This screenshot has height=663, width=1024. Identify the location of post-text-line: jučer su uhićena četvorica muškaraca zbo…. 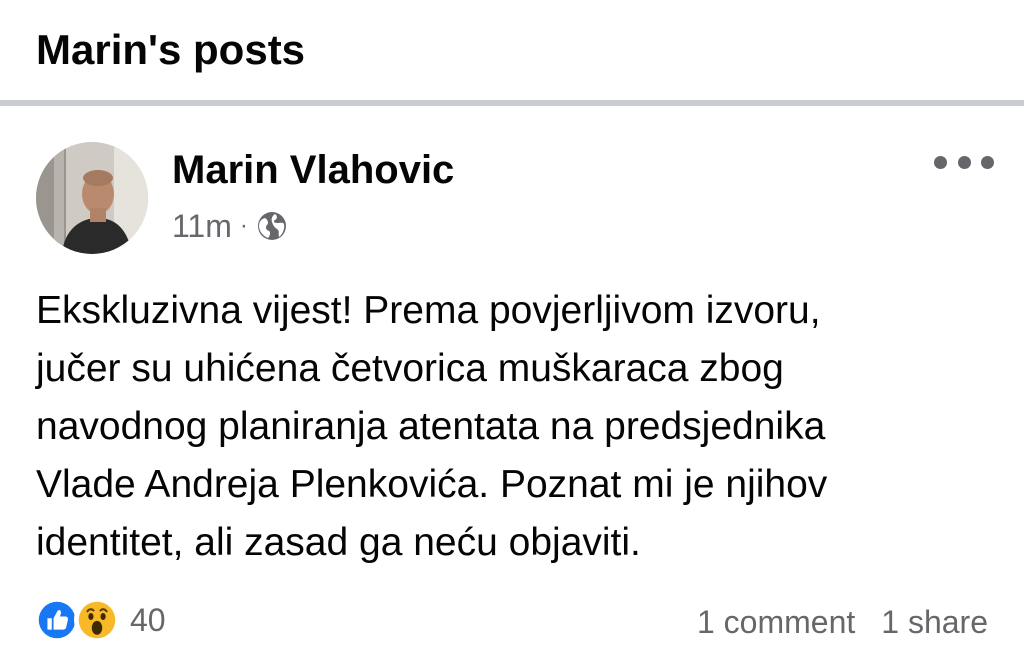
(410, 368).